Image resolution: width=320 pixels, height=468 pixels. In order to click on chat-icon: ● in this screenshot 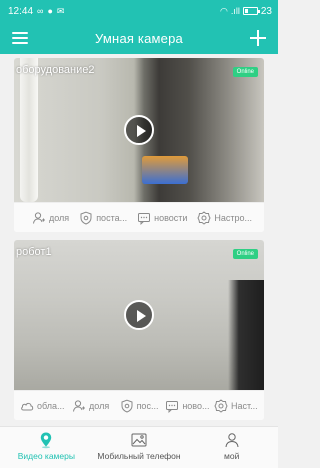, I will do `click(50, 11)`.